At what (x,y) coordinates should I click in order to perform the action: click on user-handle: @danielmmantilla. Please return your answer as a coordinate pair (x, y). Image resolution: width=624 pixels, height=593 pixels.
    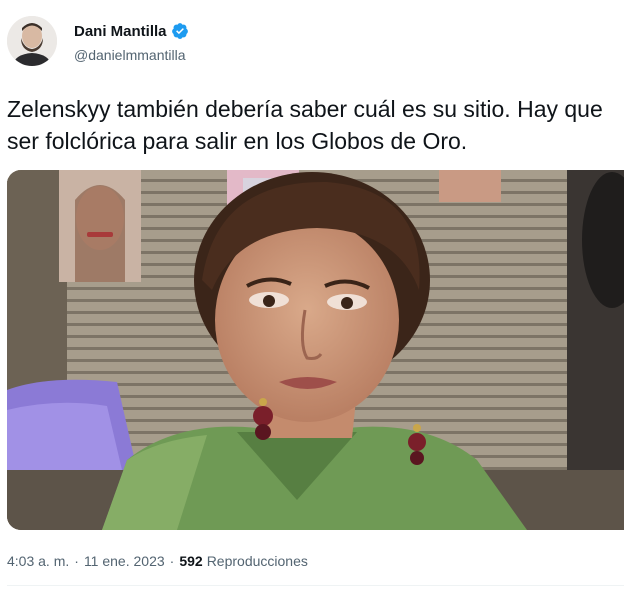
    Looking at the image, I should click on (131, 55).